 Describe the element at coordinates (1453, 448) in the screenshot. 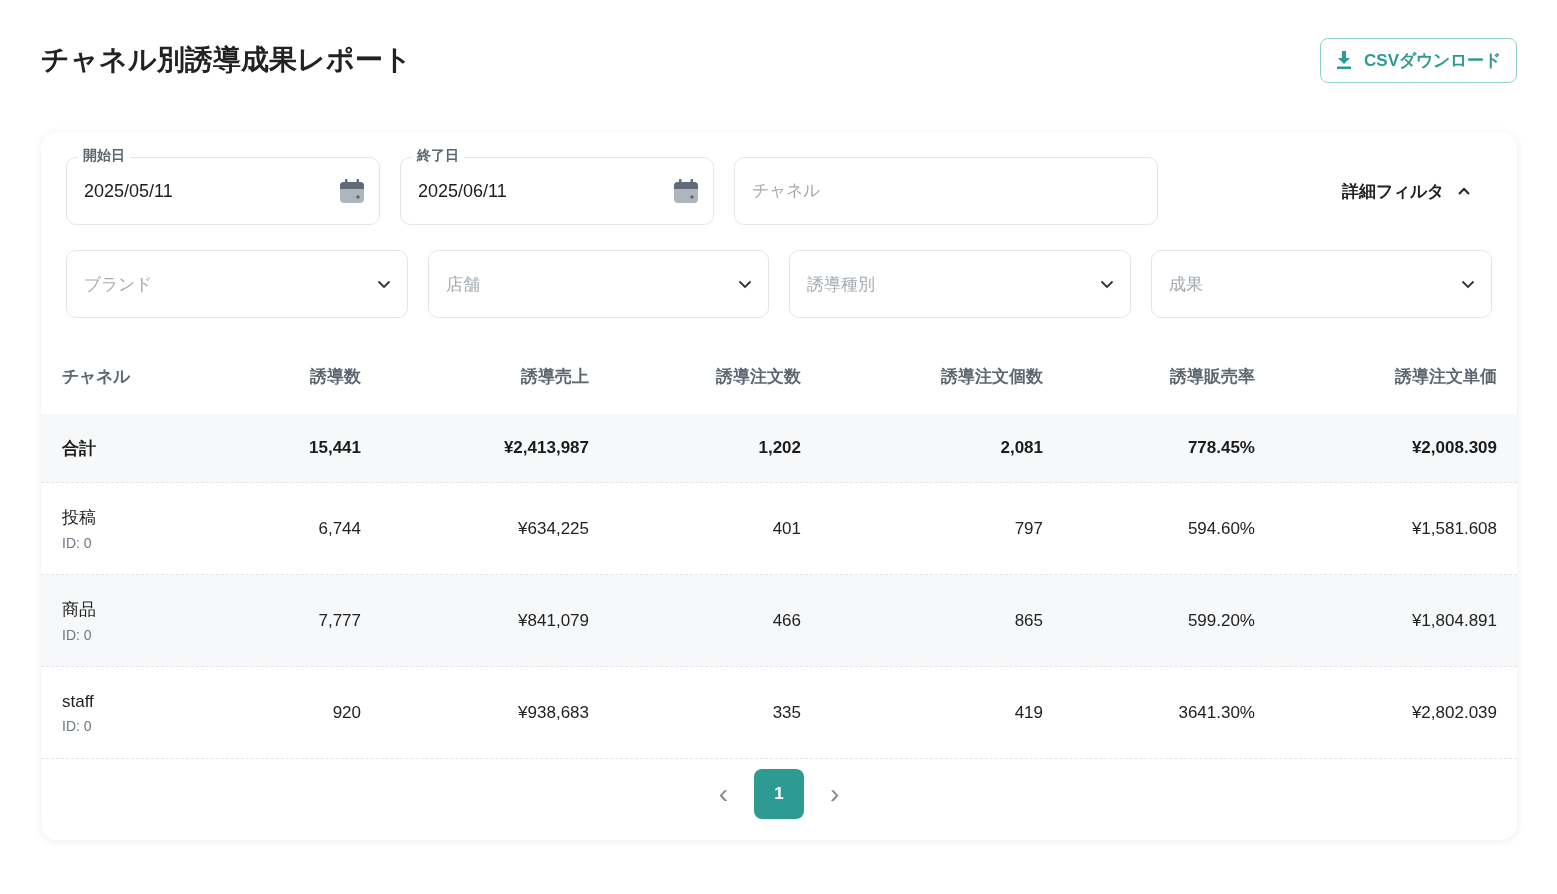

I see `table-cell-text: ¥2,008.309` at that location.